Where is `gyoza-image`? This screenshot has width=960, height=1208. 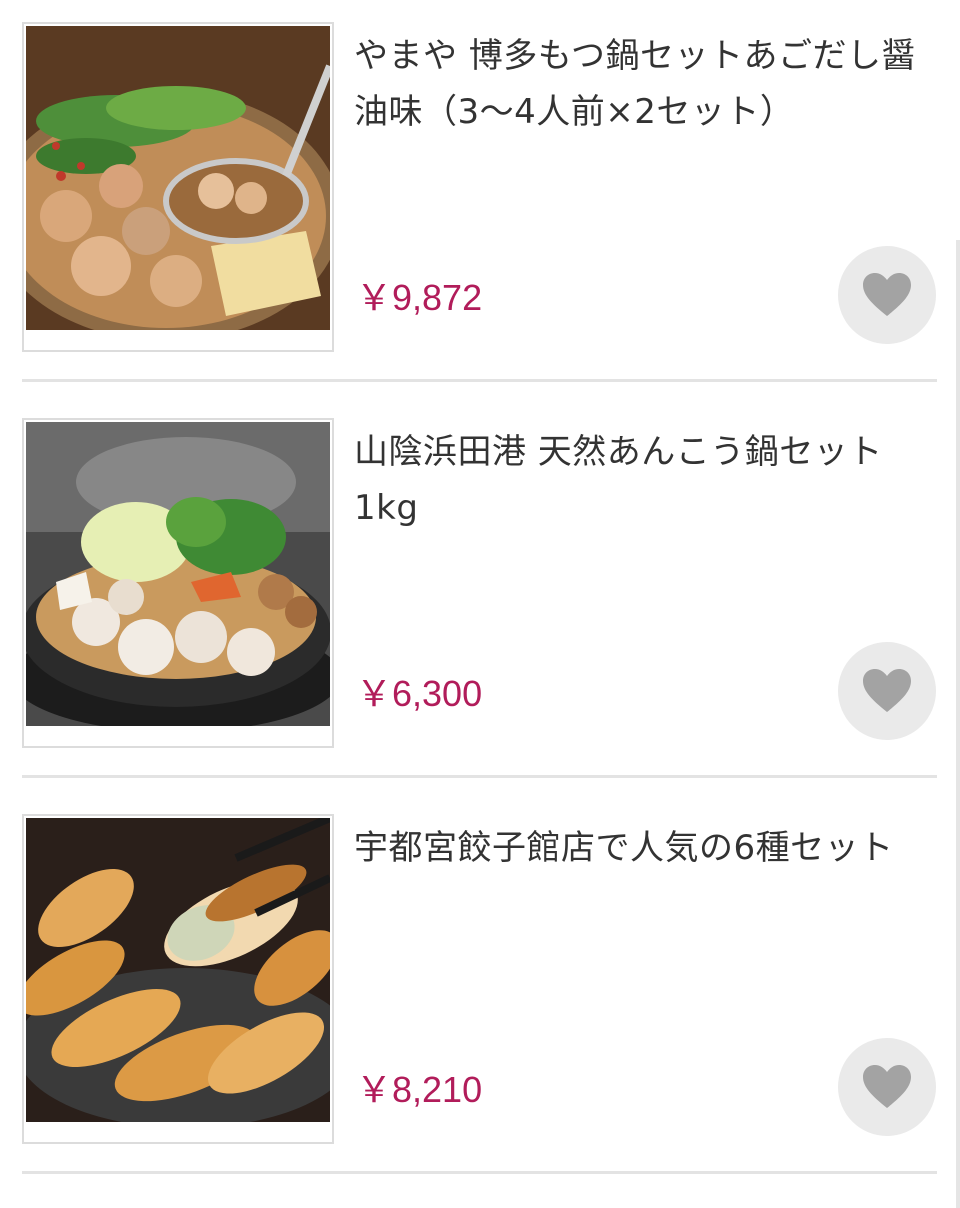 gyoza-image is located at coordinates (178, 970).